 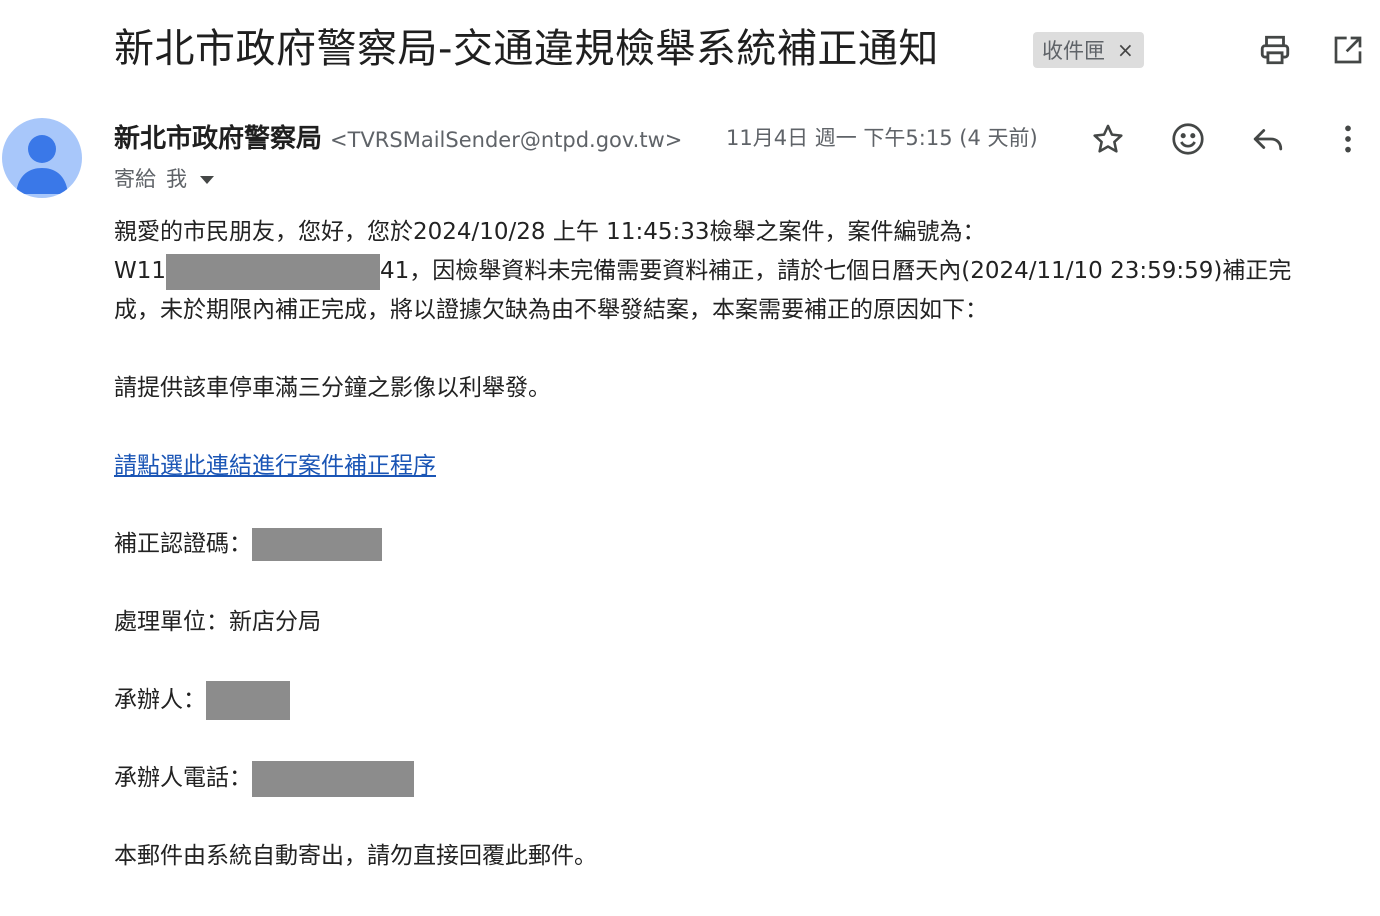 What do you see at coordinates (273, 271) in the screenshot?
I see `redacted-case-number` at bounding box center [273, 271].